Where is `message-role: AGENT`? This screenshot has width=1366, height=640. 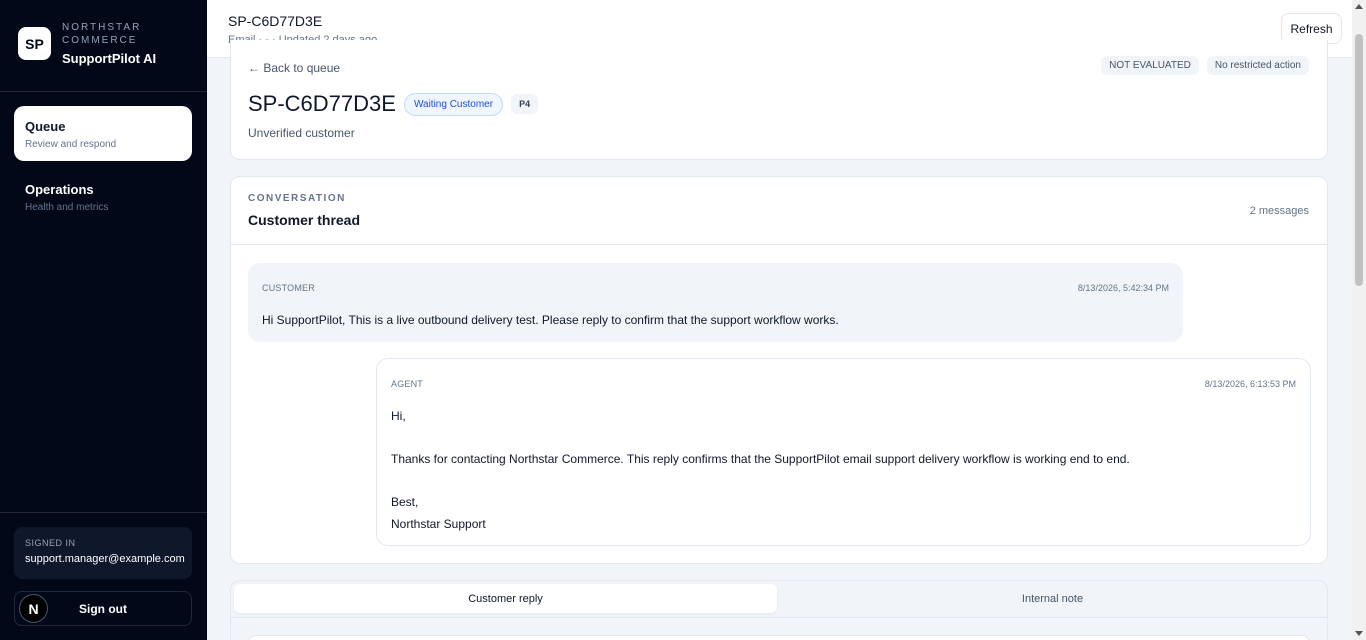
message-role: AGENT is located at coordinates (407, 384).